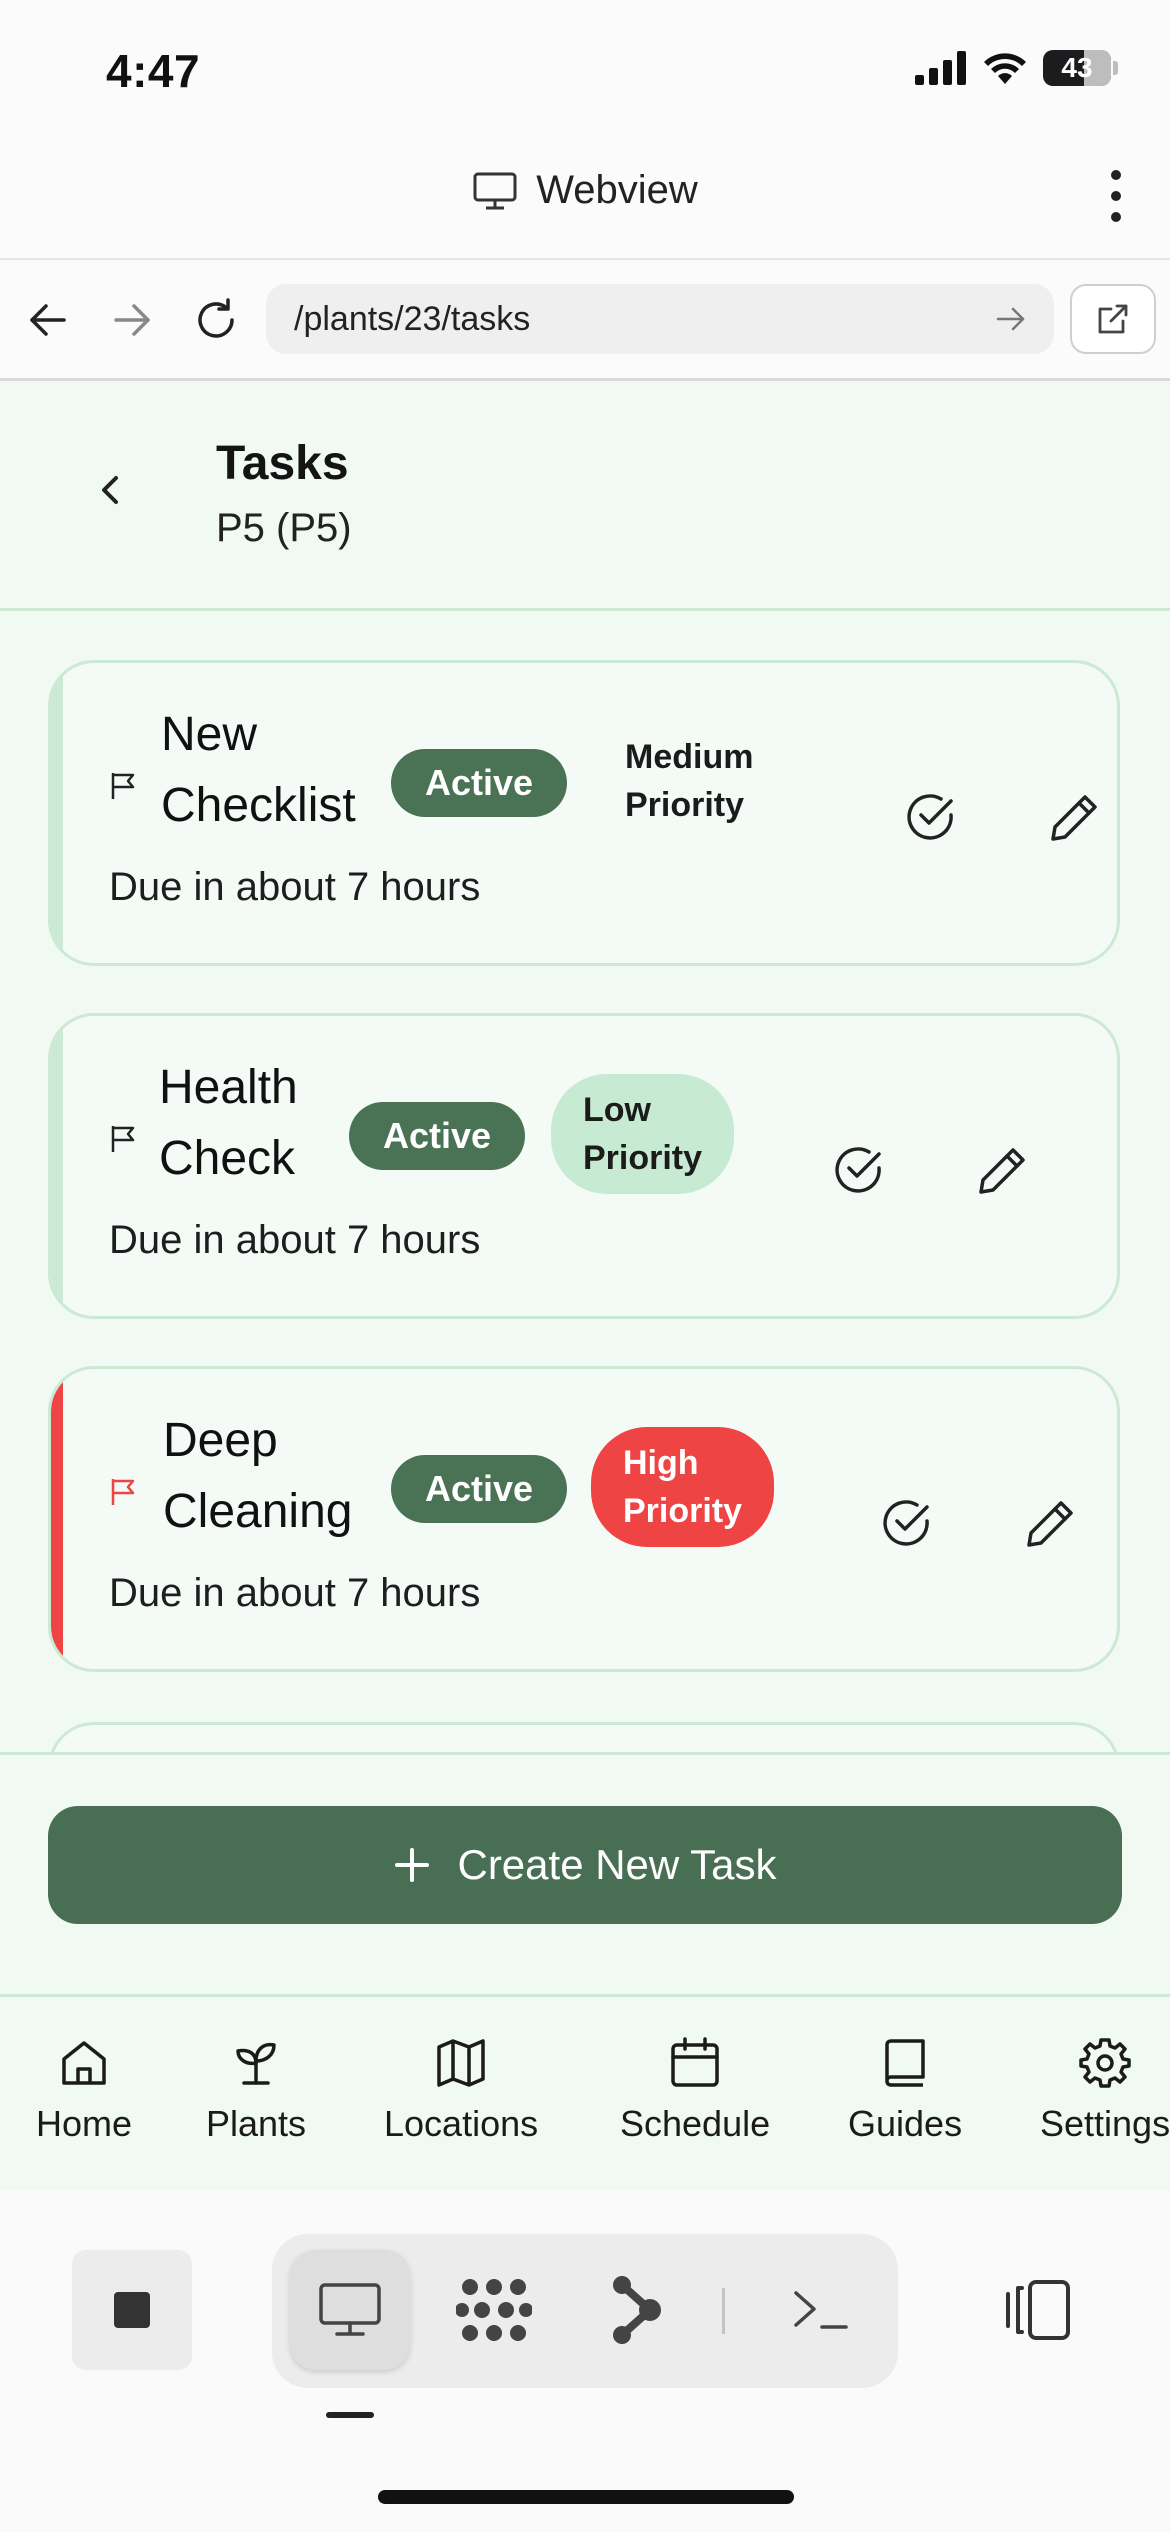 The height and width of the screenshot is (2532, 1170). What do you see at coordinates (282, 463) in the screenshot?
I see `page-title: Tasks` at bounding box center [282, 463].